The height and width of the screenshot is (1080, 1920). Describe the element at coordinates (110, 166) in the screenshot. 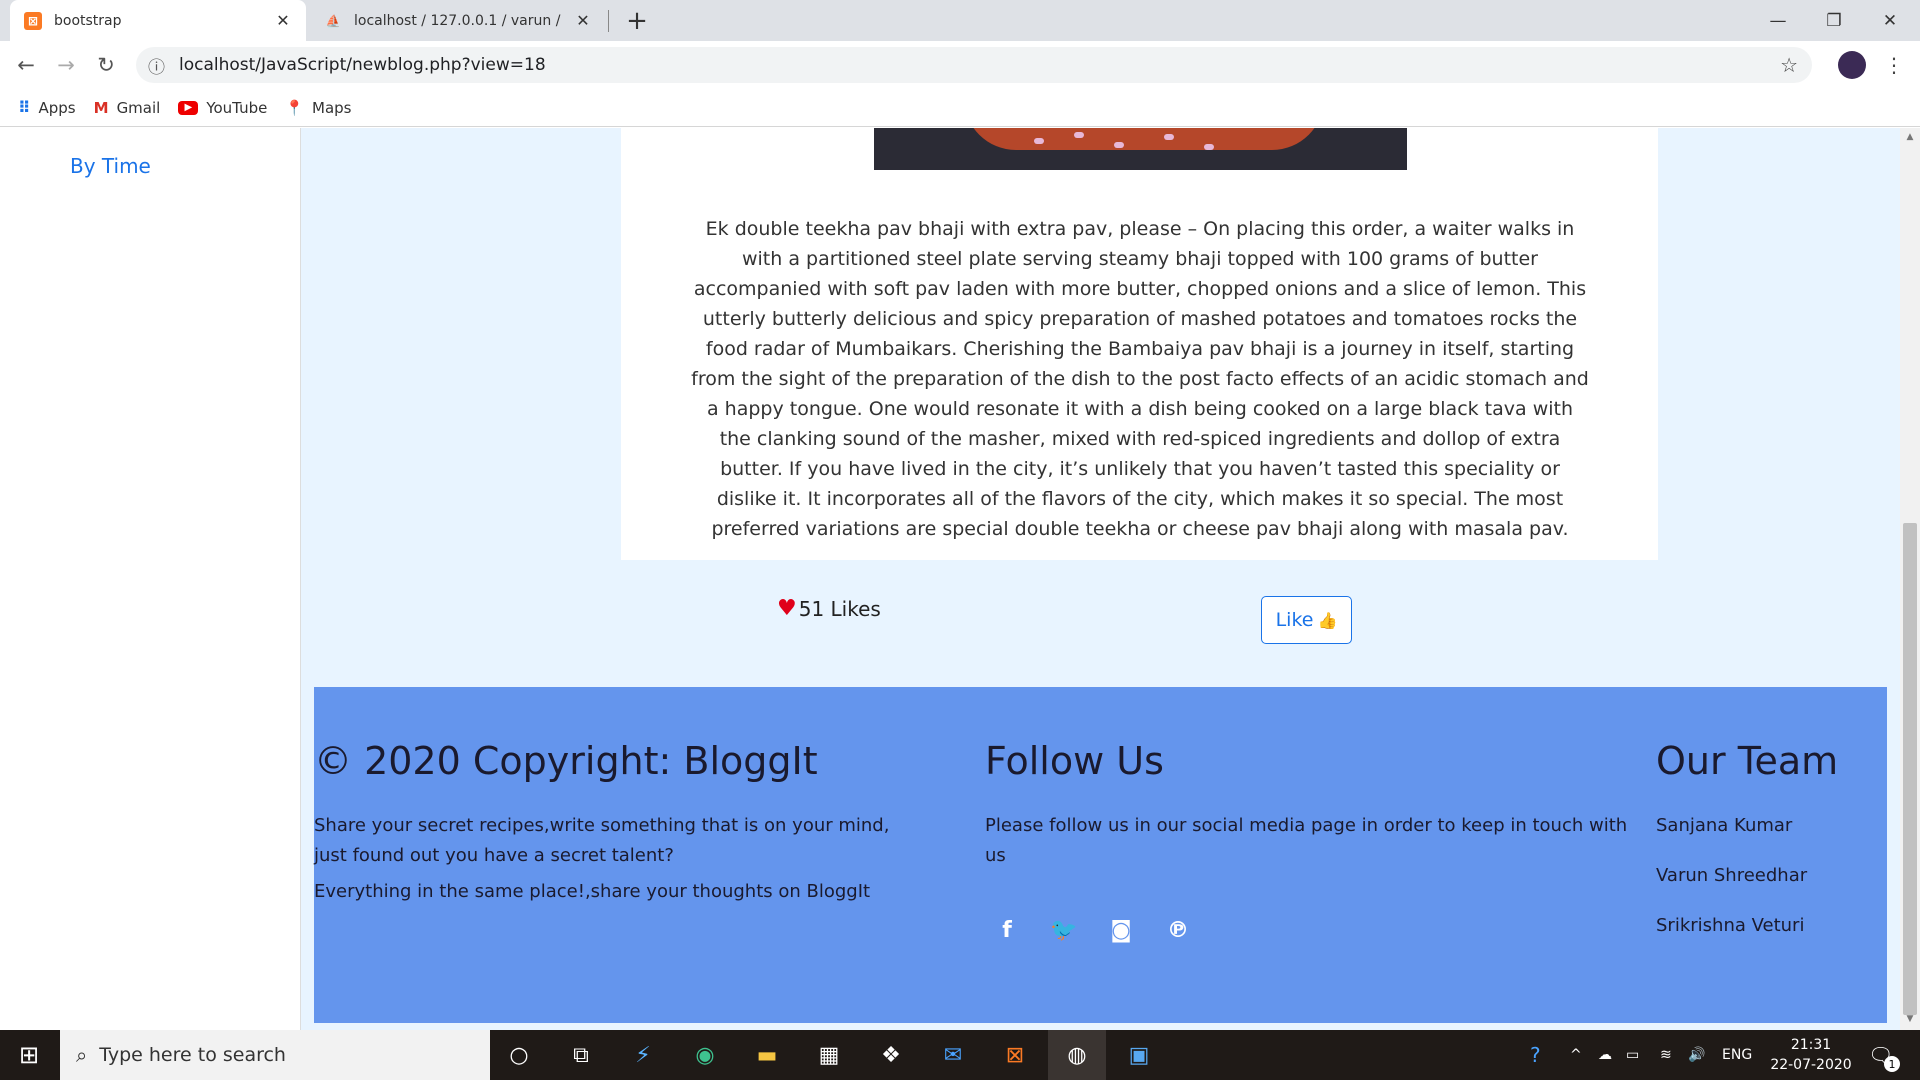

I see `sidebar-item-by-time: By Time` at that location.